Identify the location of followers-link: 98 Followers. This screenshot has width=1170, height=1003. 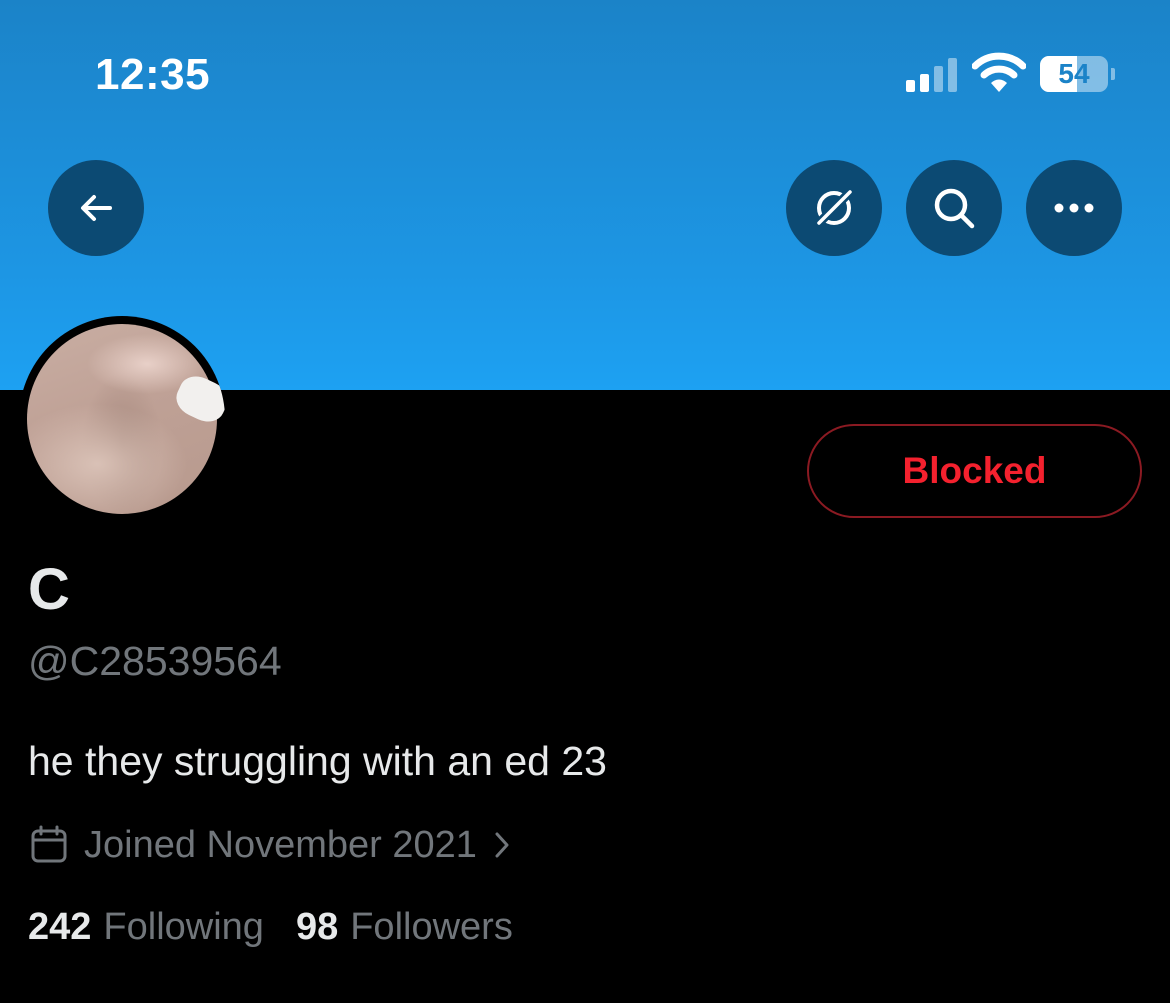
(404, 927).